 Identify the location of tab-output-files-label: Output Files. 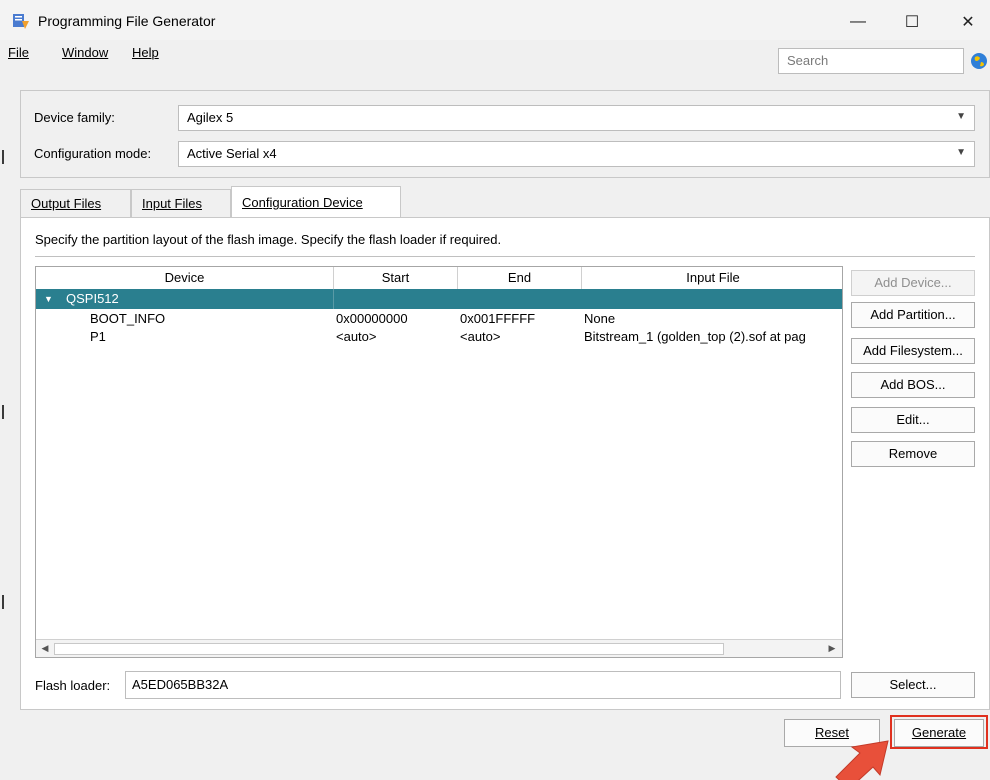
(66, 203).